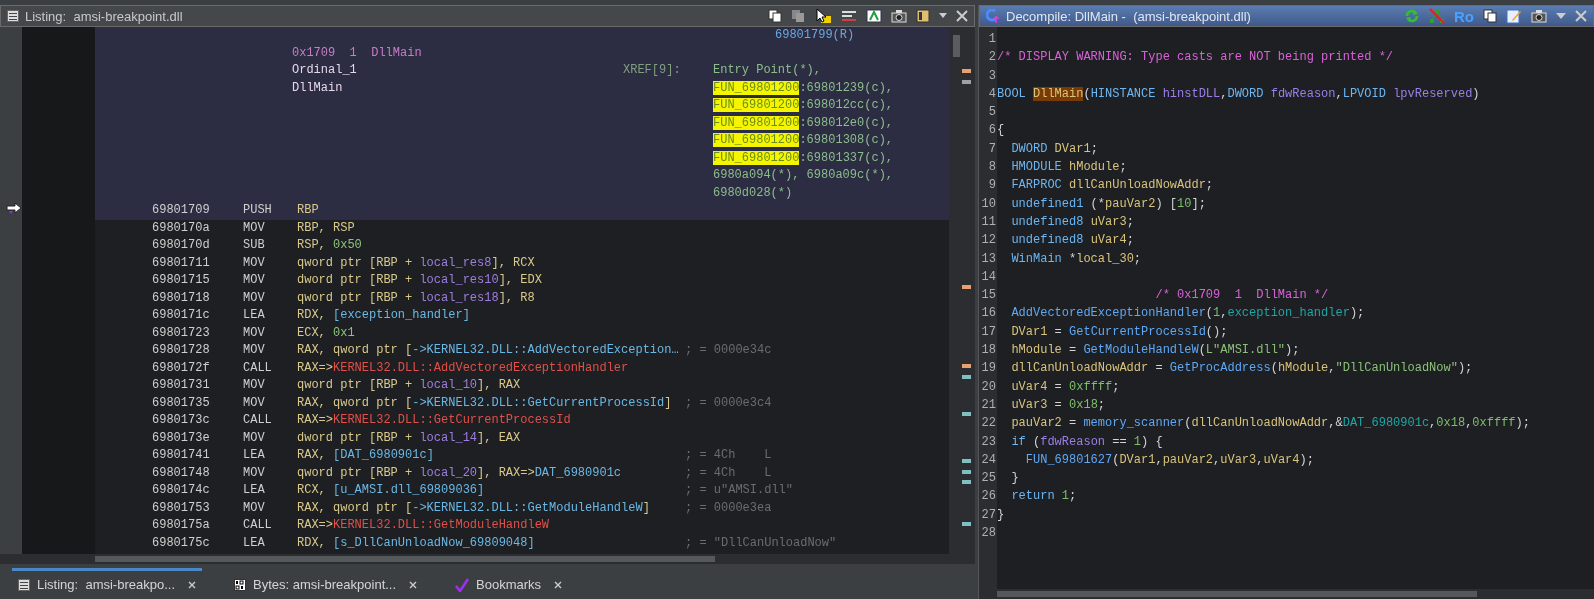 Image resolution: width=1594 pixels, height=599 pixels. What do you see at coordinates (474, 508) in the screenshot?
I see `operand-text: RAX, qword ptr [->KERNEL32.DLL::GetModuleHandleW]` at bounding box center [474, 508].